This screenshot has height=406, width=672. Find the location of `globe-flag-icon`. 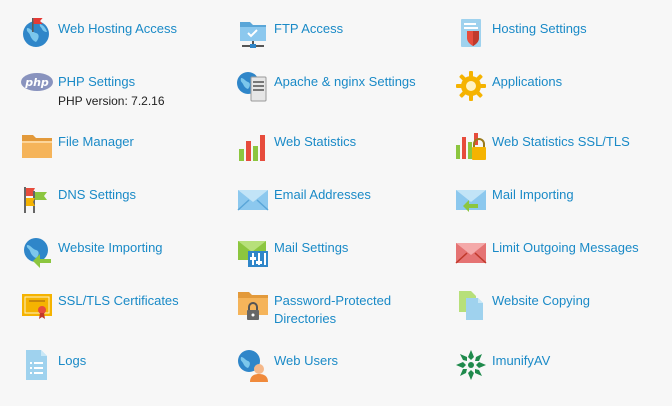

globe-flag-icon is located at coordinates (37, 33).